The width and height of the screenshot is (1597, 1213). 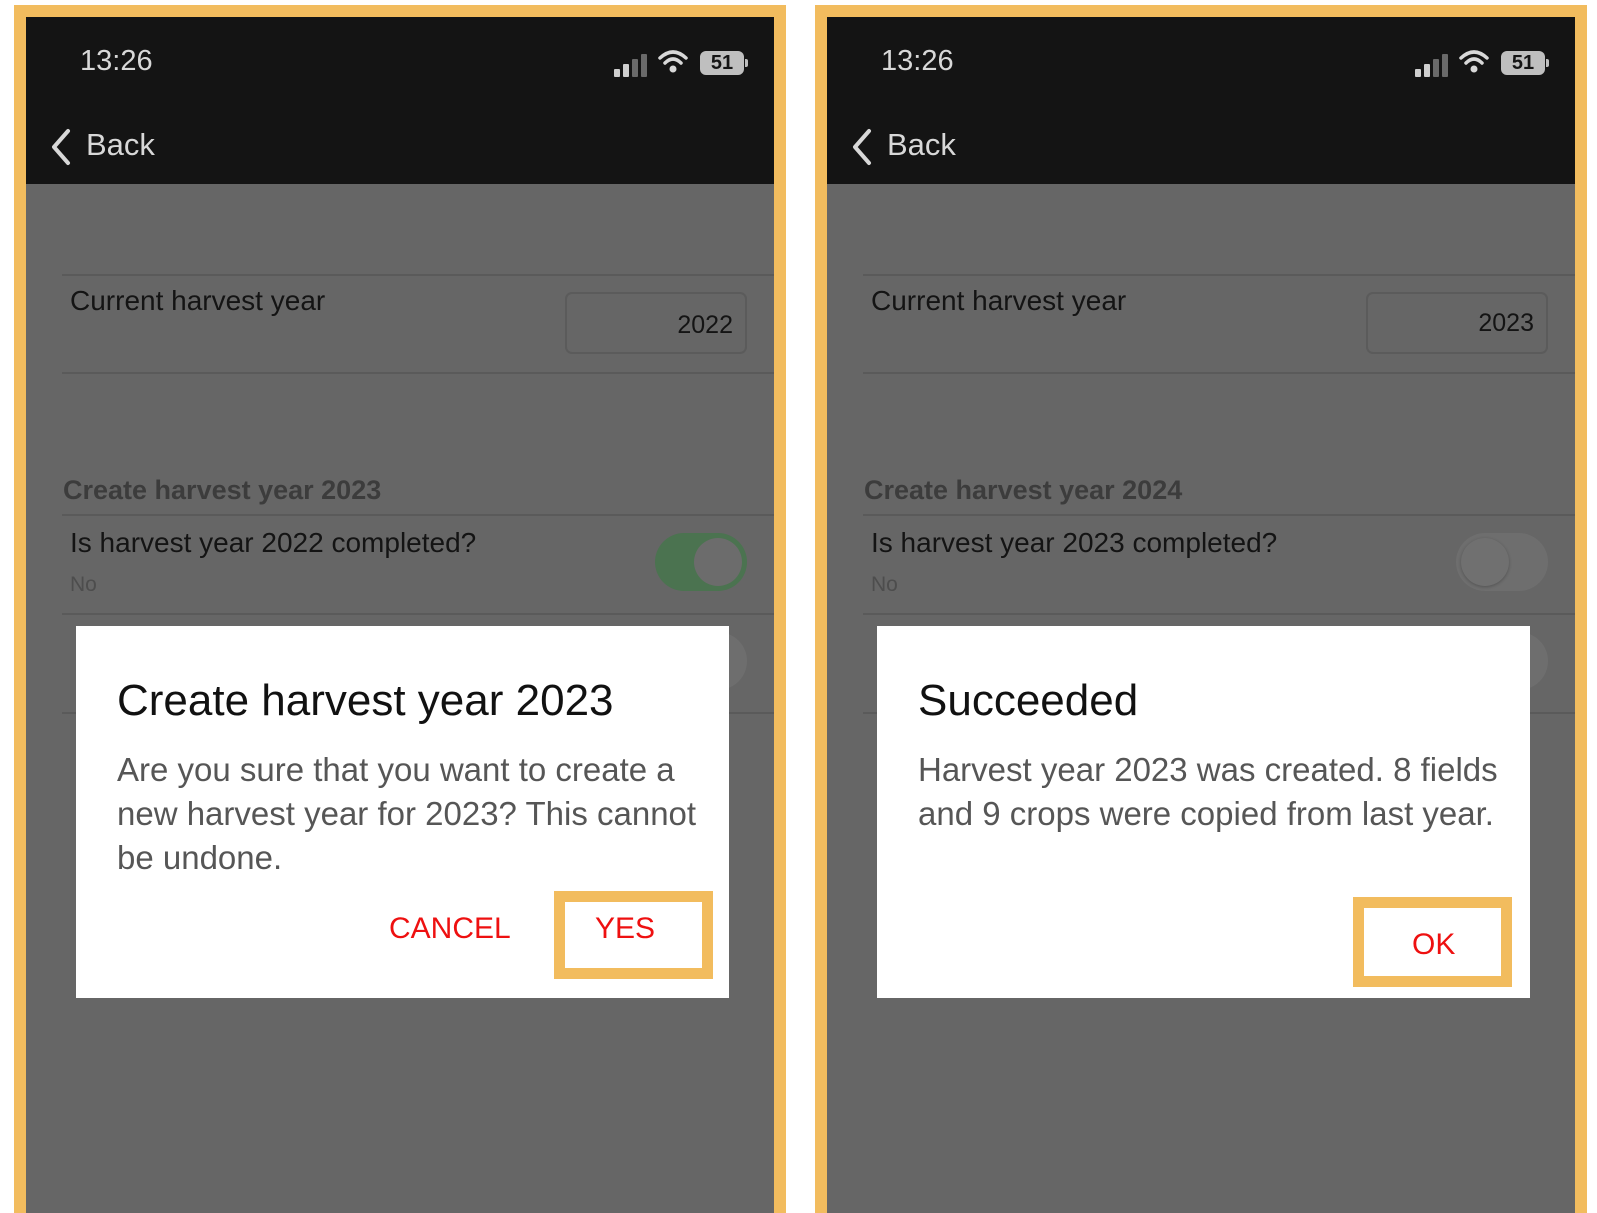 What do you see at coordinates (1457, 323) in the screenshot?
I see `current-harvest-year-field: 2023` at bounding box center [1457, 323].